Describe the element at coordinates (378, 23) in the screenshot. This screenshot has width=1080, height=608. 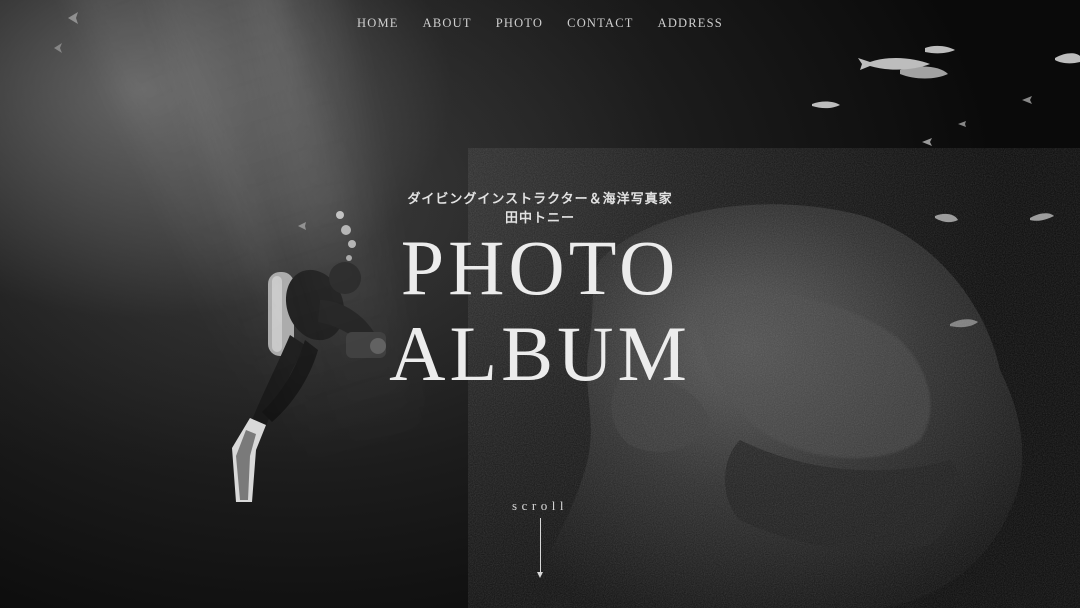
I see `nav-home: HOME` at that location.